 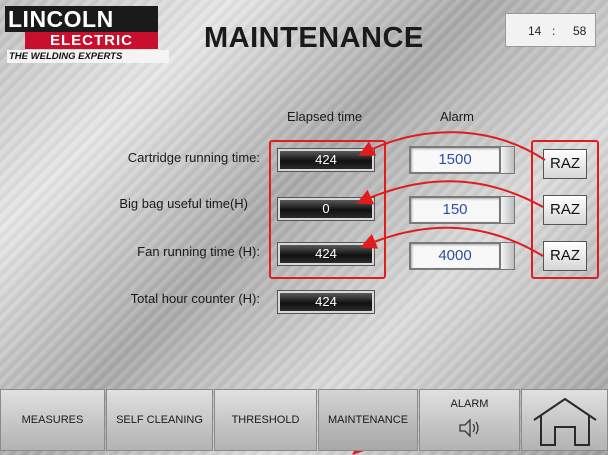 I want to click on alarm-tab: ALARM, so click(x=469, y=420).